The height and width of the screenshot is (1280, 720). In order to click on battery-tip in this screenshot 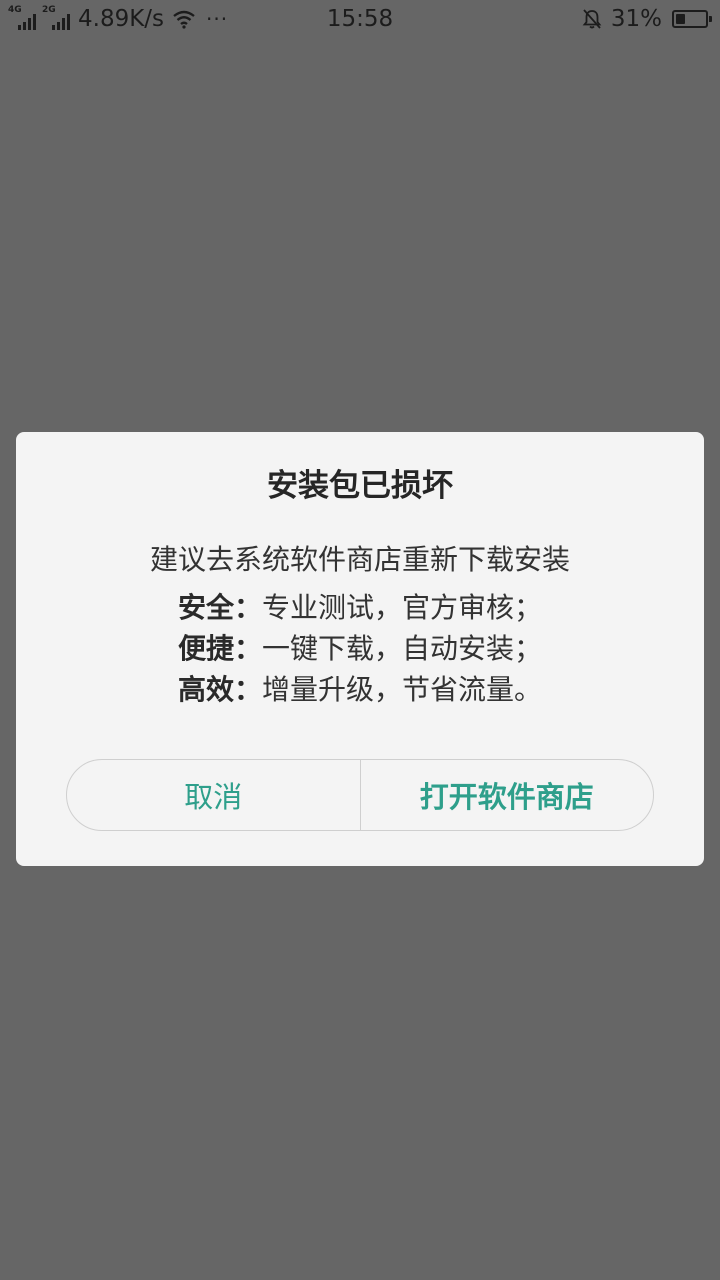, I will do `click(710, 19)`.